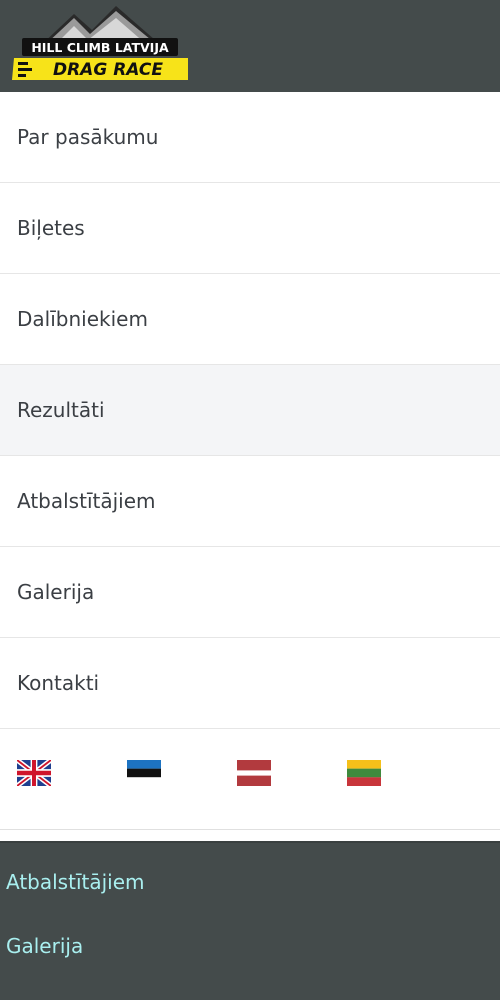 This screenshot has width=500, height=1000. I want to click on hill-climb-latvija-logo: HILL CLIMB LATVIJA DRAG RACE, so click(102, 43).